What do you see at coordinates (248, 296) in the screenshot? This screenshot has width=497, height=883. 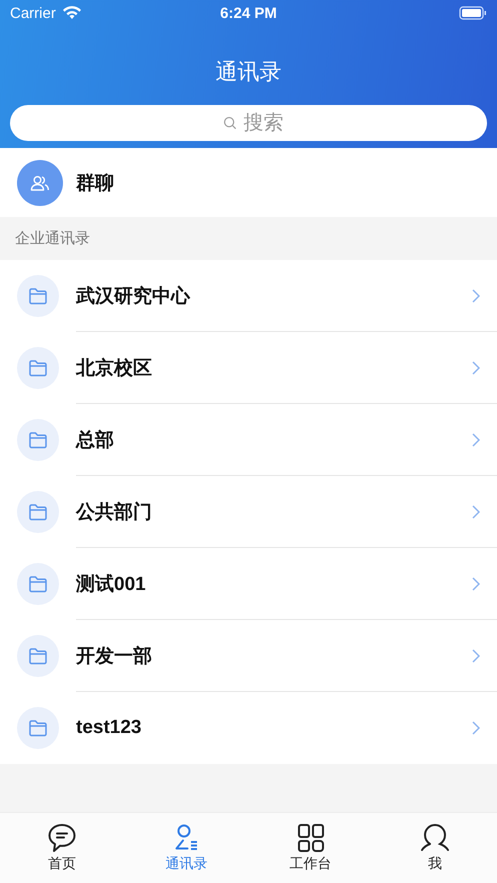 I see `department-row: 武汉研究中心` at bounding box center [248, 296].